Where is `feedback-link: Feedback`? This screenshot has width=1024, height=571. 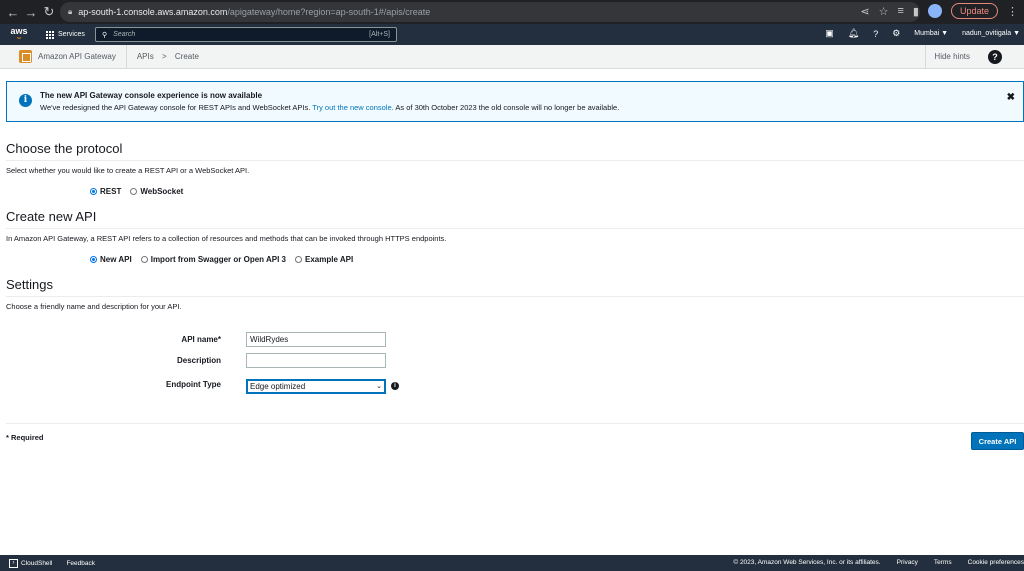 feedback-link: Feedback is located at coordinates (80, 563).